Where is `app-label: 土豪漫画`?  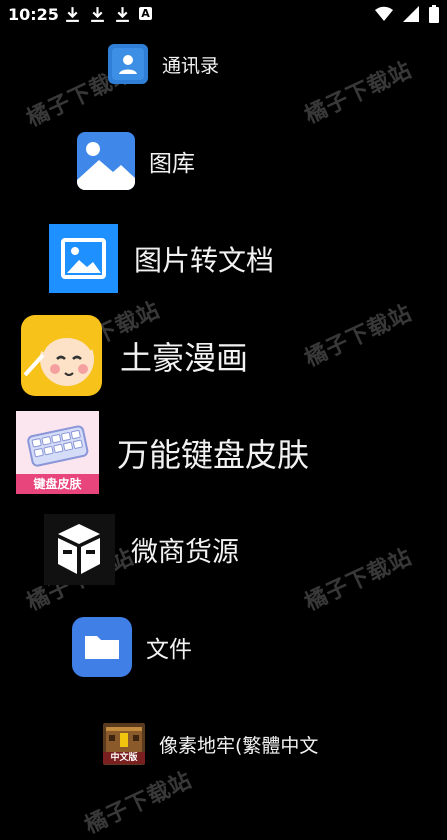
app-label: 土豪漫画 is located at coordinates (184, 357).